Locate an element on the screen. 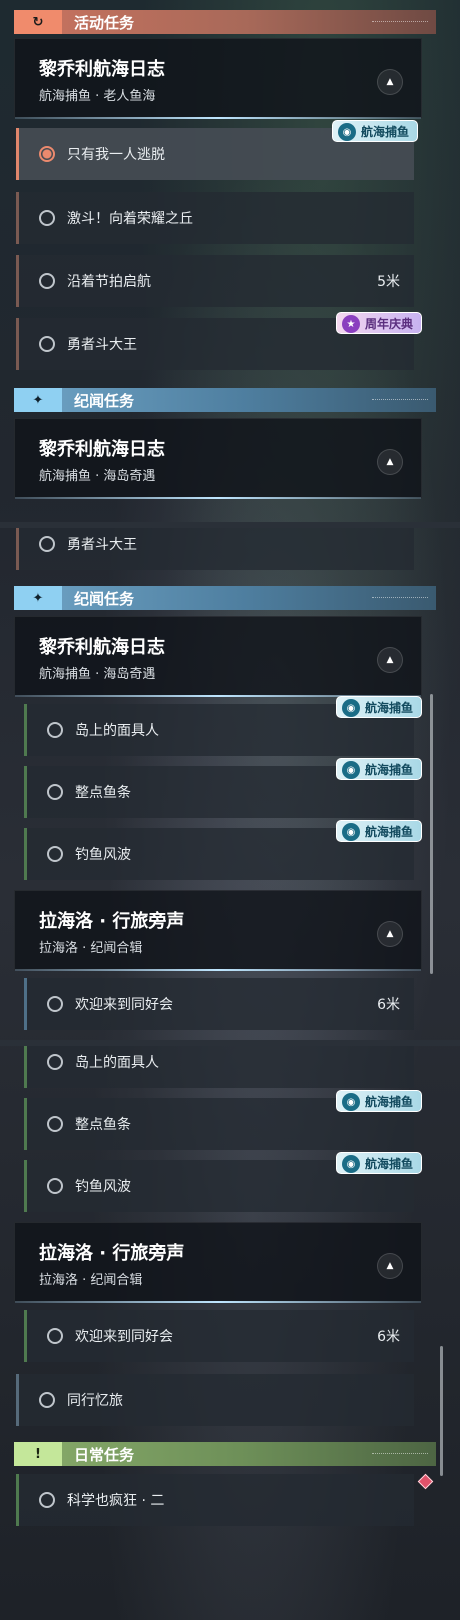  quest-item: 同行忆旅 is located at coordinates (215, 1400).